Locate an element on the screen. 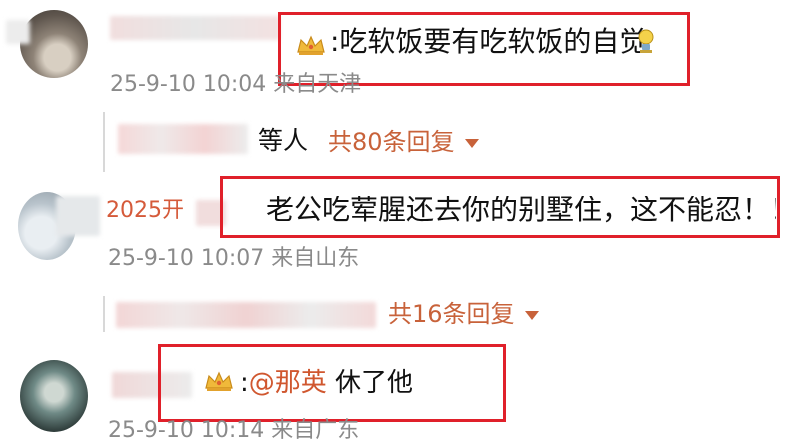 The image size is (800, 448). comment-meta: 25-9-10 10:14 来自广东 is located at coordinates (234, 430).